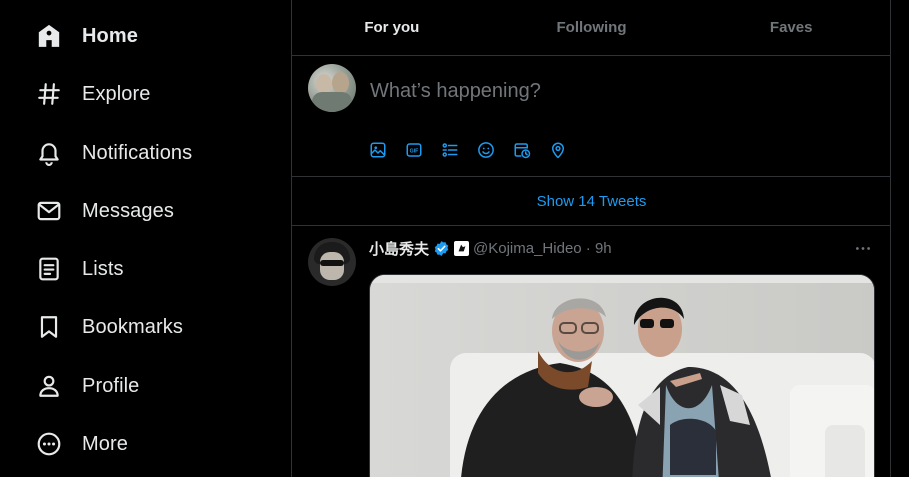  What do you see at coordinates (332, 88) in the screenshot?
I see `composer-avatar` at bounding box center [332, 88].